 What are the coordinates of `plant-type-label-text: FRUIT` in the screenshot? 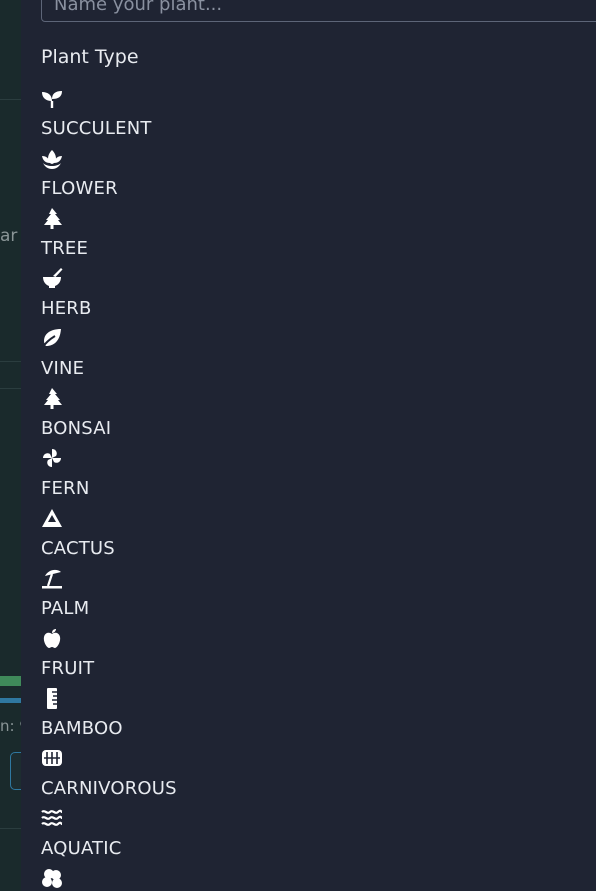 It's located at (68, 668).